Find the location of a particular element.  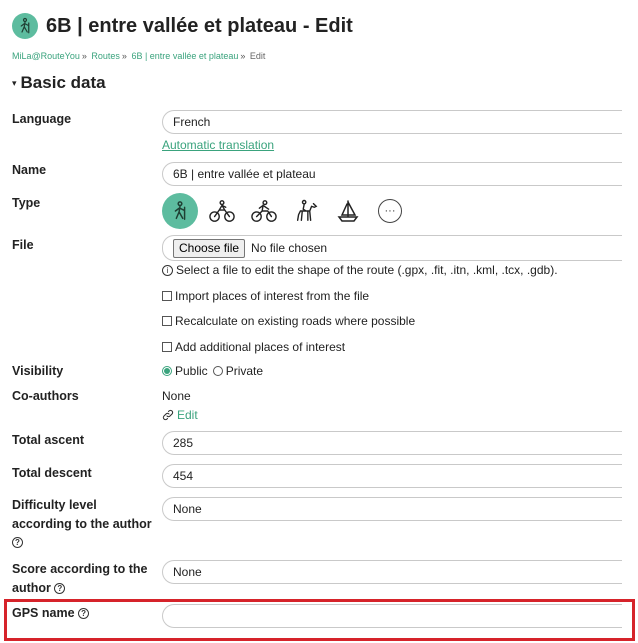

section-title: Basic data is located at coordinates (63, 82).